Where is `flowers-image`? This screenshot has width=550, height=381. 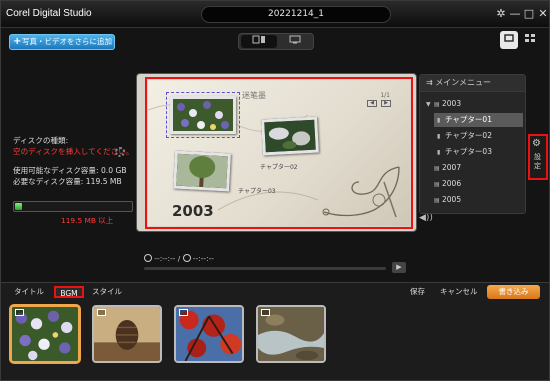
flowers-image is located at coordinates (203, 115).